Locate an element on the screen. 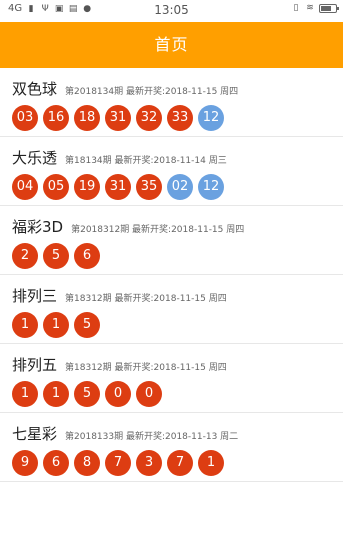 The height and width of the screenshot is (548, 343). red-ball: 3 is located at coordinates (149, 463).